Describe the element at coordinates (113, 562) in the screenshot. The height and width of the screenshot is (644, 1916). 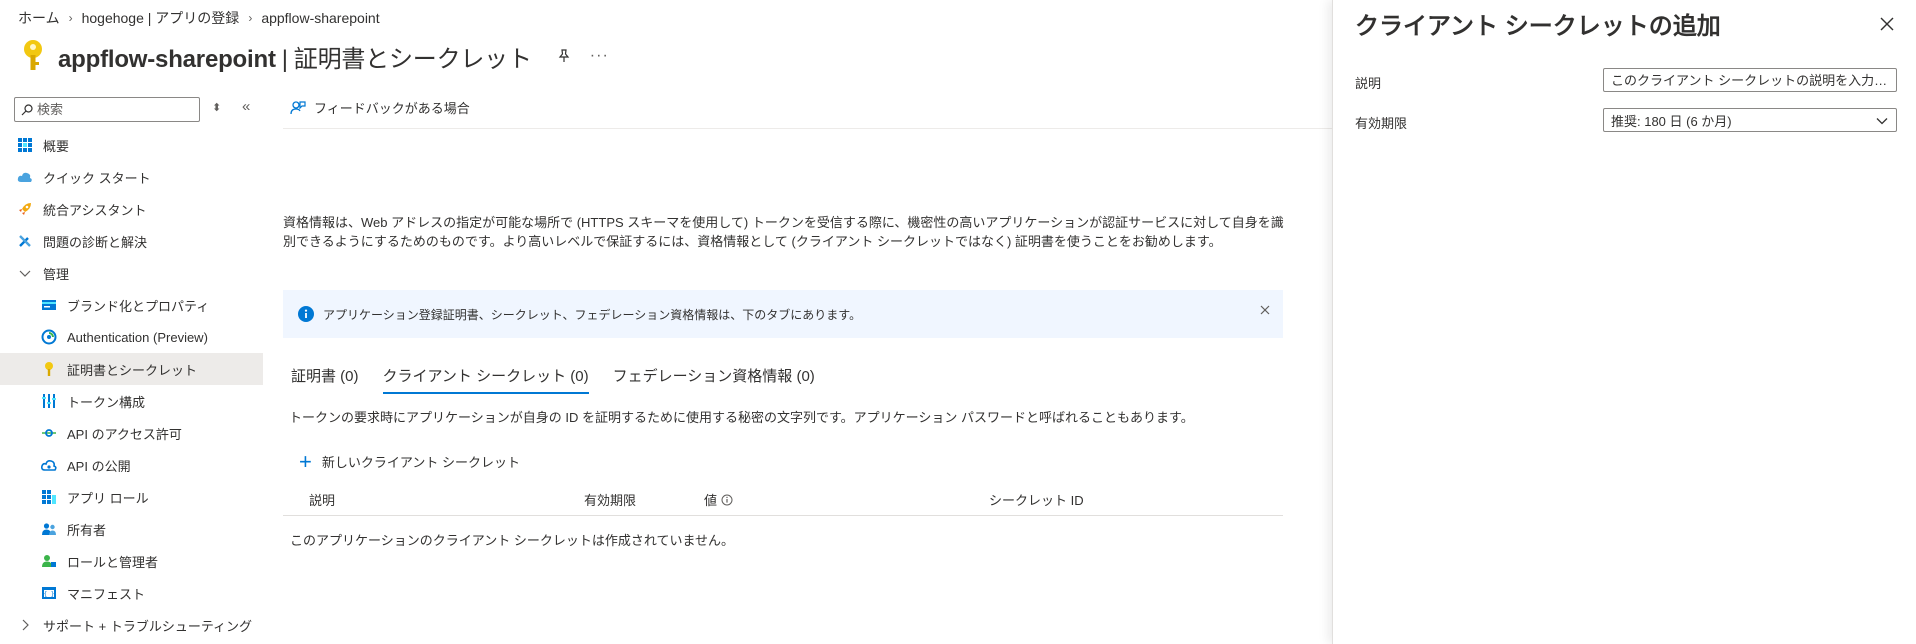
I see `sidebar-item-label: ロールと管理者` at that location.